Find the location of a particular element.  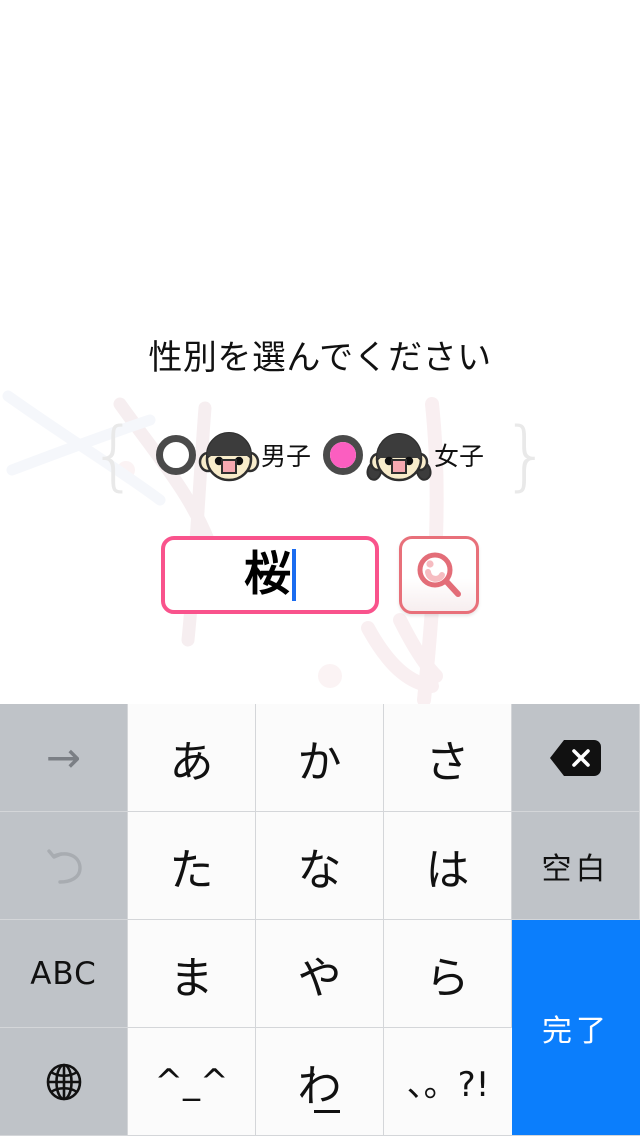

gender-selector: {男子 女子} is located at coordinates (320, 455).